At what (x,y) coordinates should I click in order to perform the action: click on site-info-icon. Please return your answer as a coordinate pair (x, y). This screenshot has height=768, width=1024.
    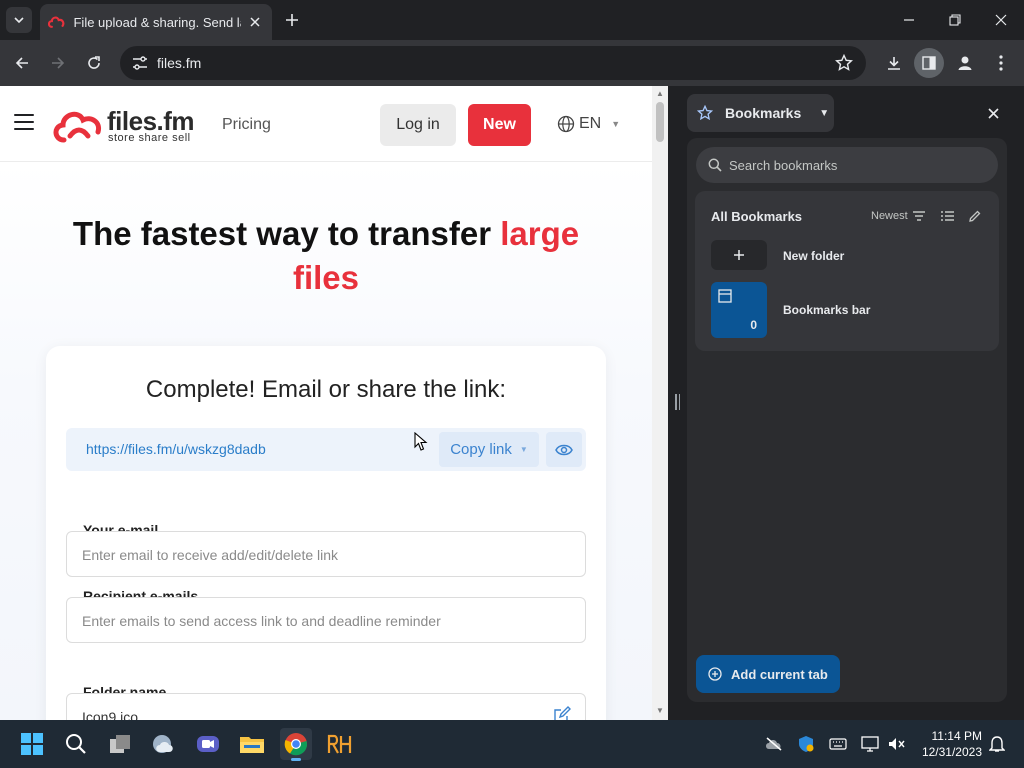
    Looking at the image, I should click on (140, 63).